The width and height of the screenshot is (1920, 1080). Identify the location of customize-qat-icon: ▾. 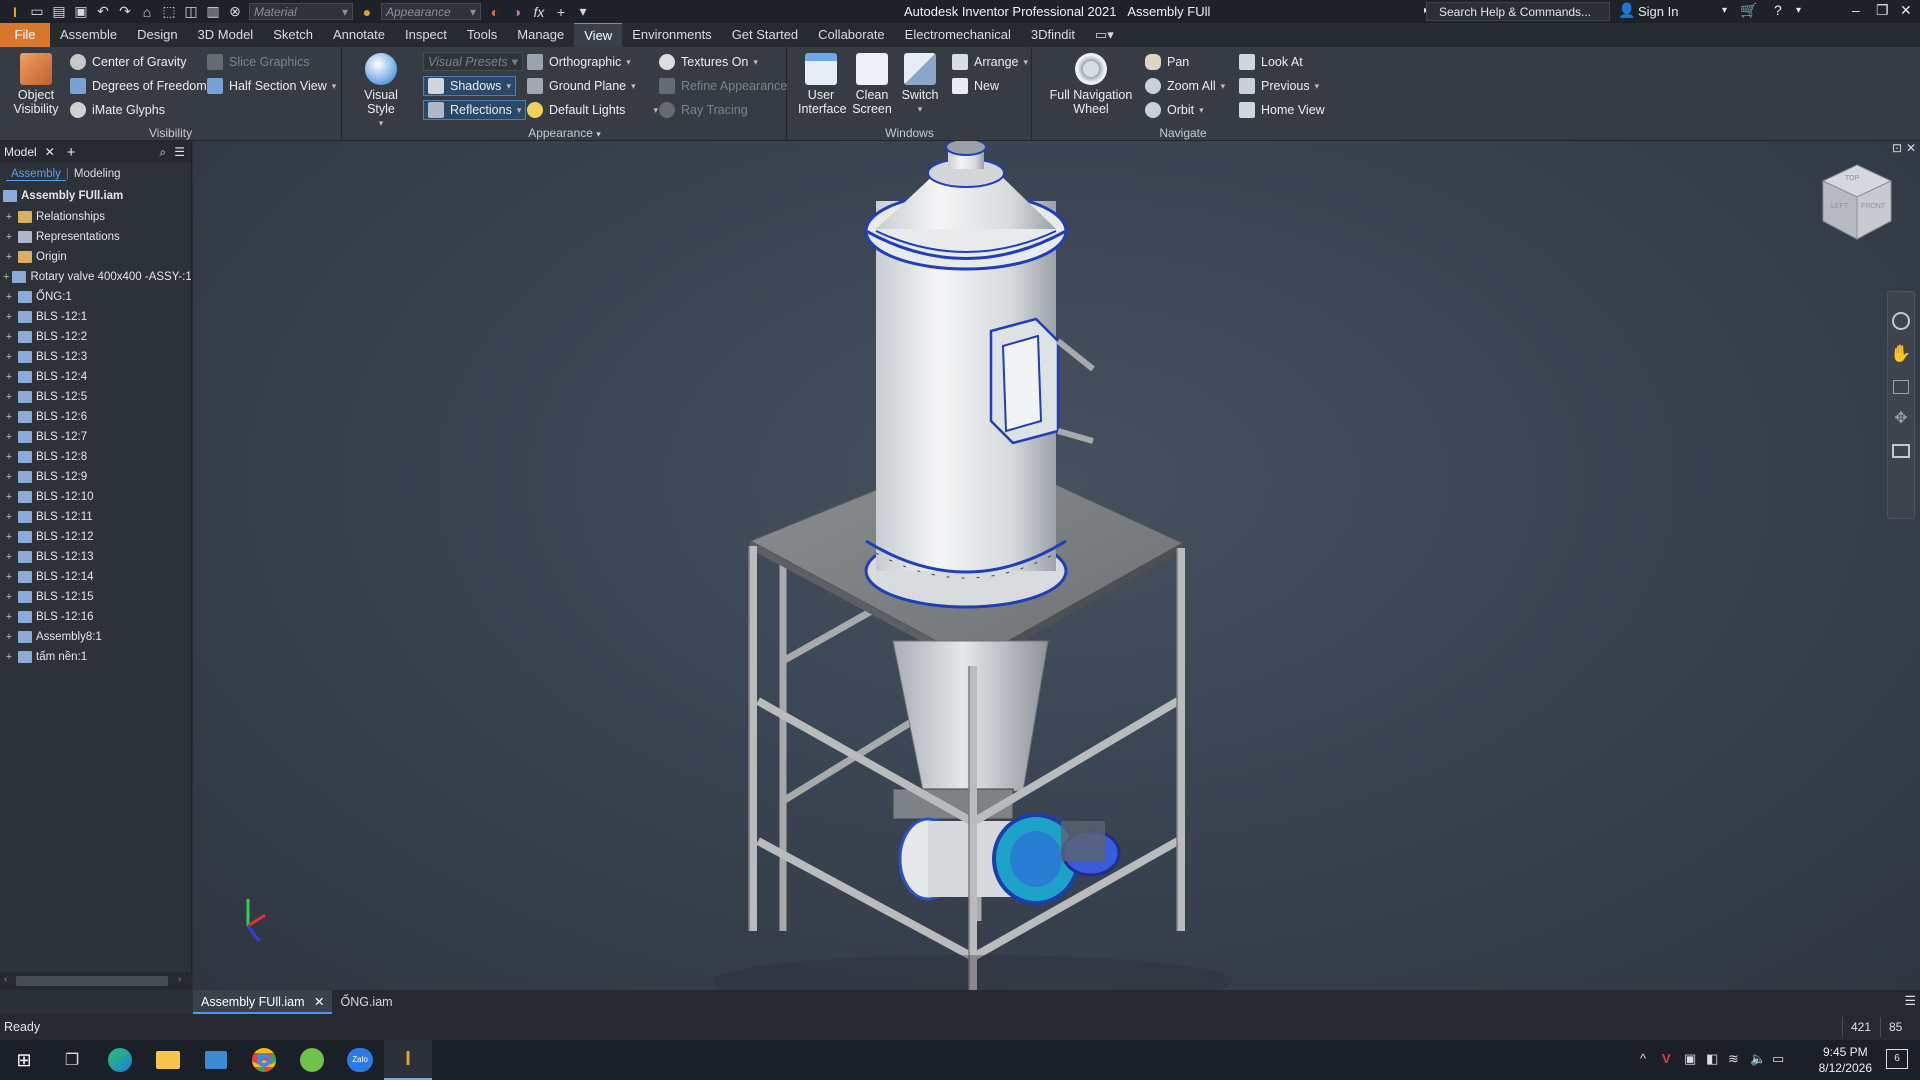
(583, 11).